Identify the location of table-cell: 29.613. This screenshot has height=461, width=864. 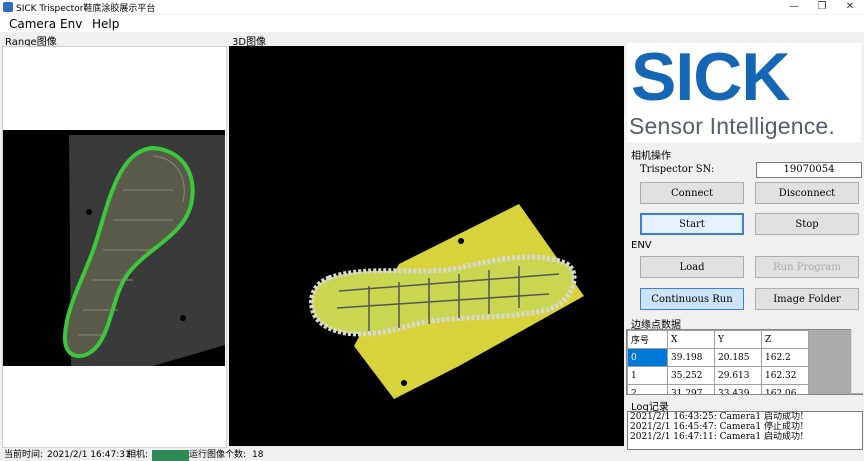
(738, 375).